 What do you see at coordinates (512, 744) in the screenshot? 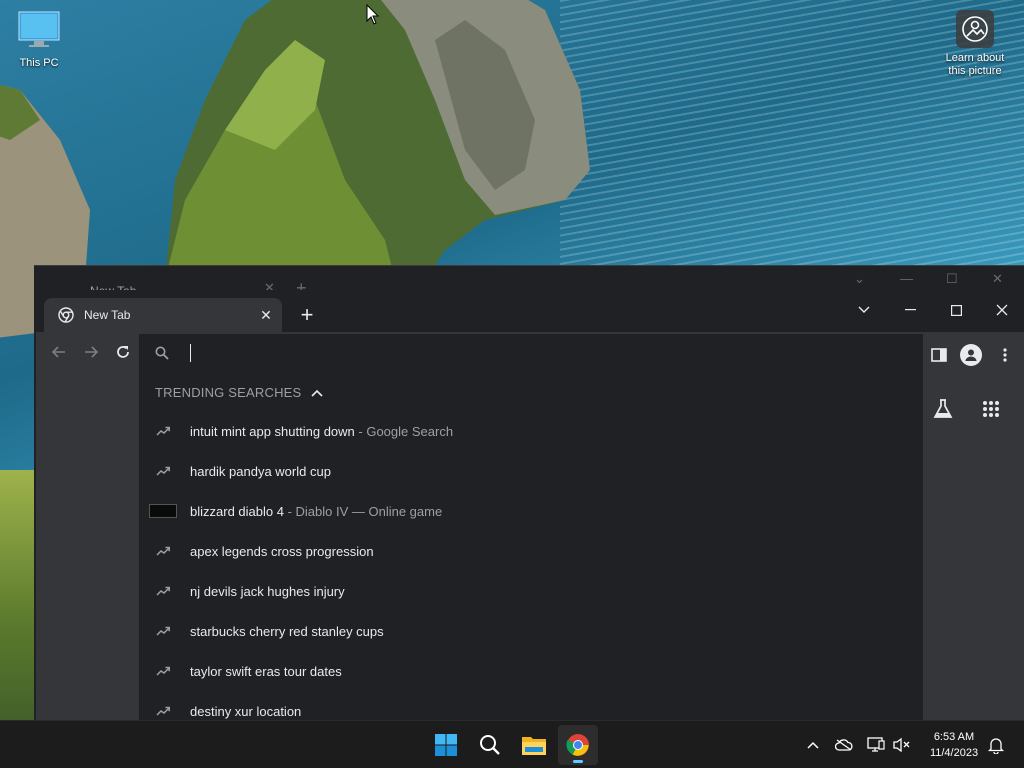
I see `taskbar: 6:53 AM 11/4/2023` at bounding box center [512, 744].